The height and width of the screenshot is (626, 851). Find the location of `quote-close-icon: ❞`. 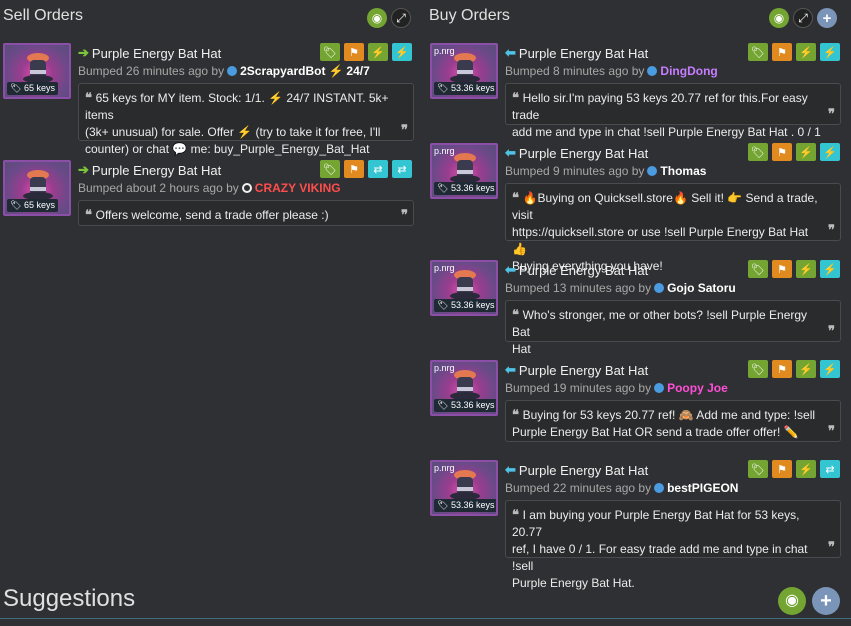

quote-close-icon: ❞ is located at coordinates (831, 430).